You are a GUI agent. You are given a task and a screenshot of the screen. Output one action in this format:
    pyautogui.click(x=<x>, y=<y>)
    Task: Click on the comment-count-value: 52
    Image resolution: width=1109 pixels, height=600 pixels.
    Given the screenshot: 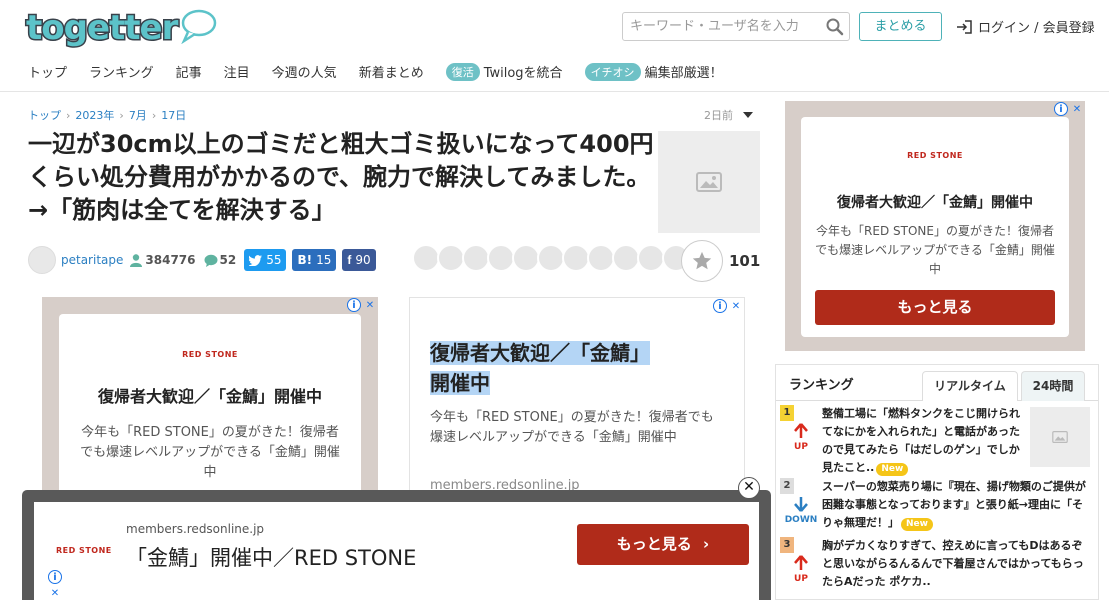 What is the action you would take?
    pyautogui.click(x=228, y=260)
    